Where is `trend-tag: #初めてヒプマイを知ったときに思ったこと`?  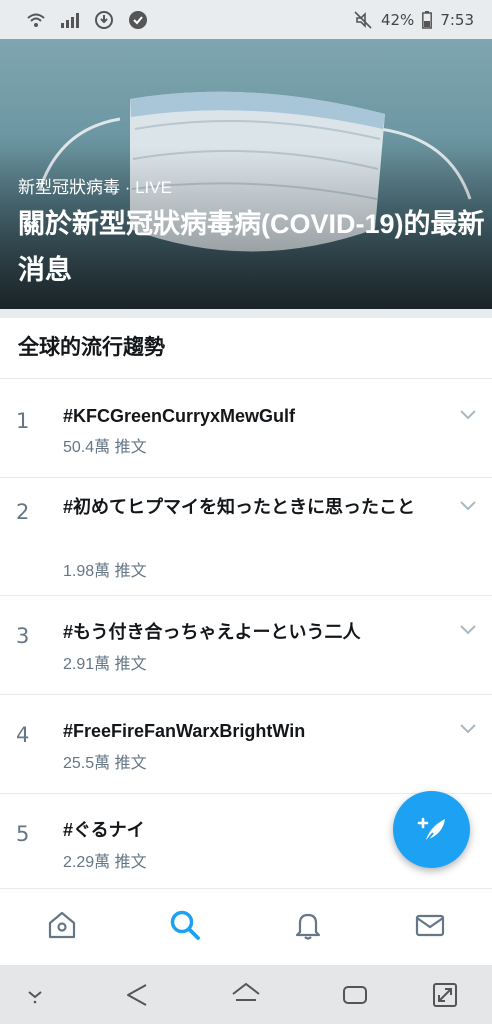
trend-tag: #初めてヒプマイを知ったときに思ったこと is located at coordinates (239, 507).